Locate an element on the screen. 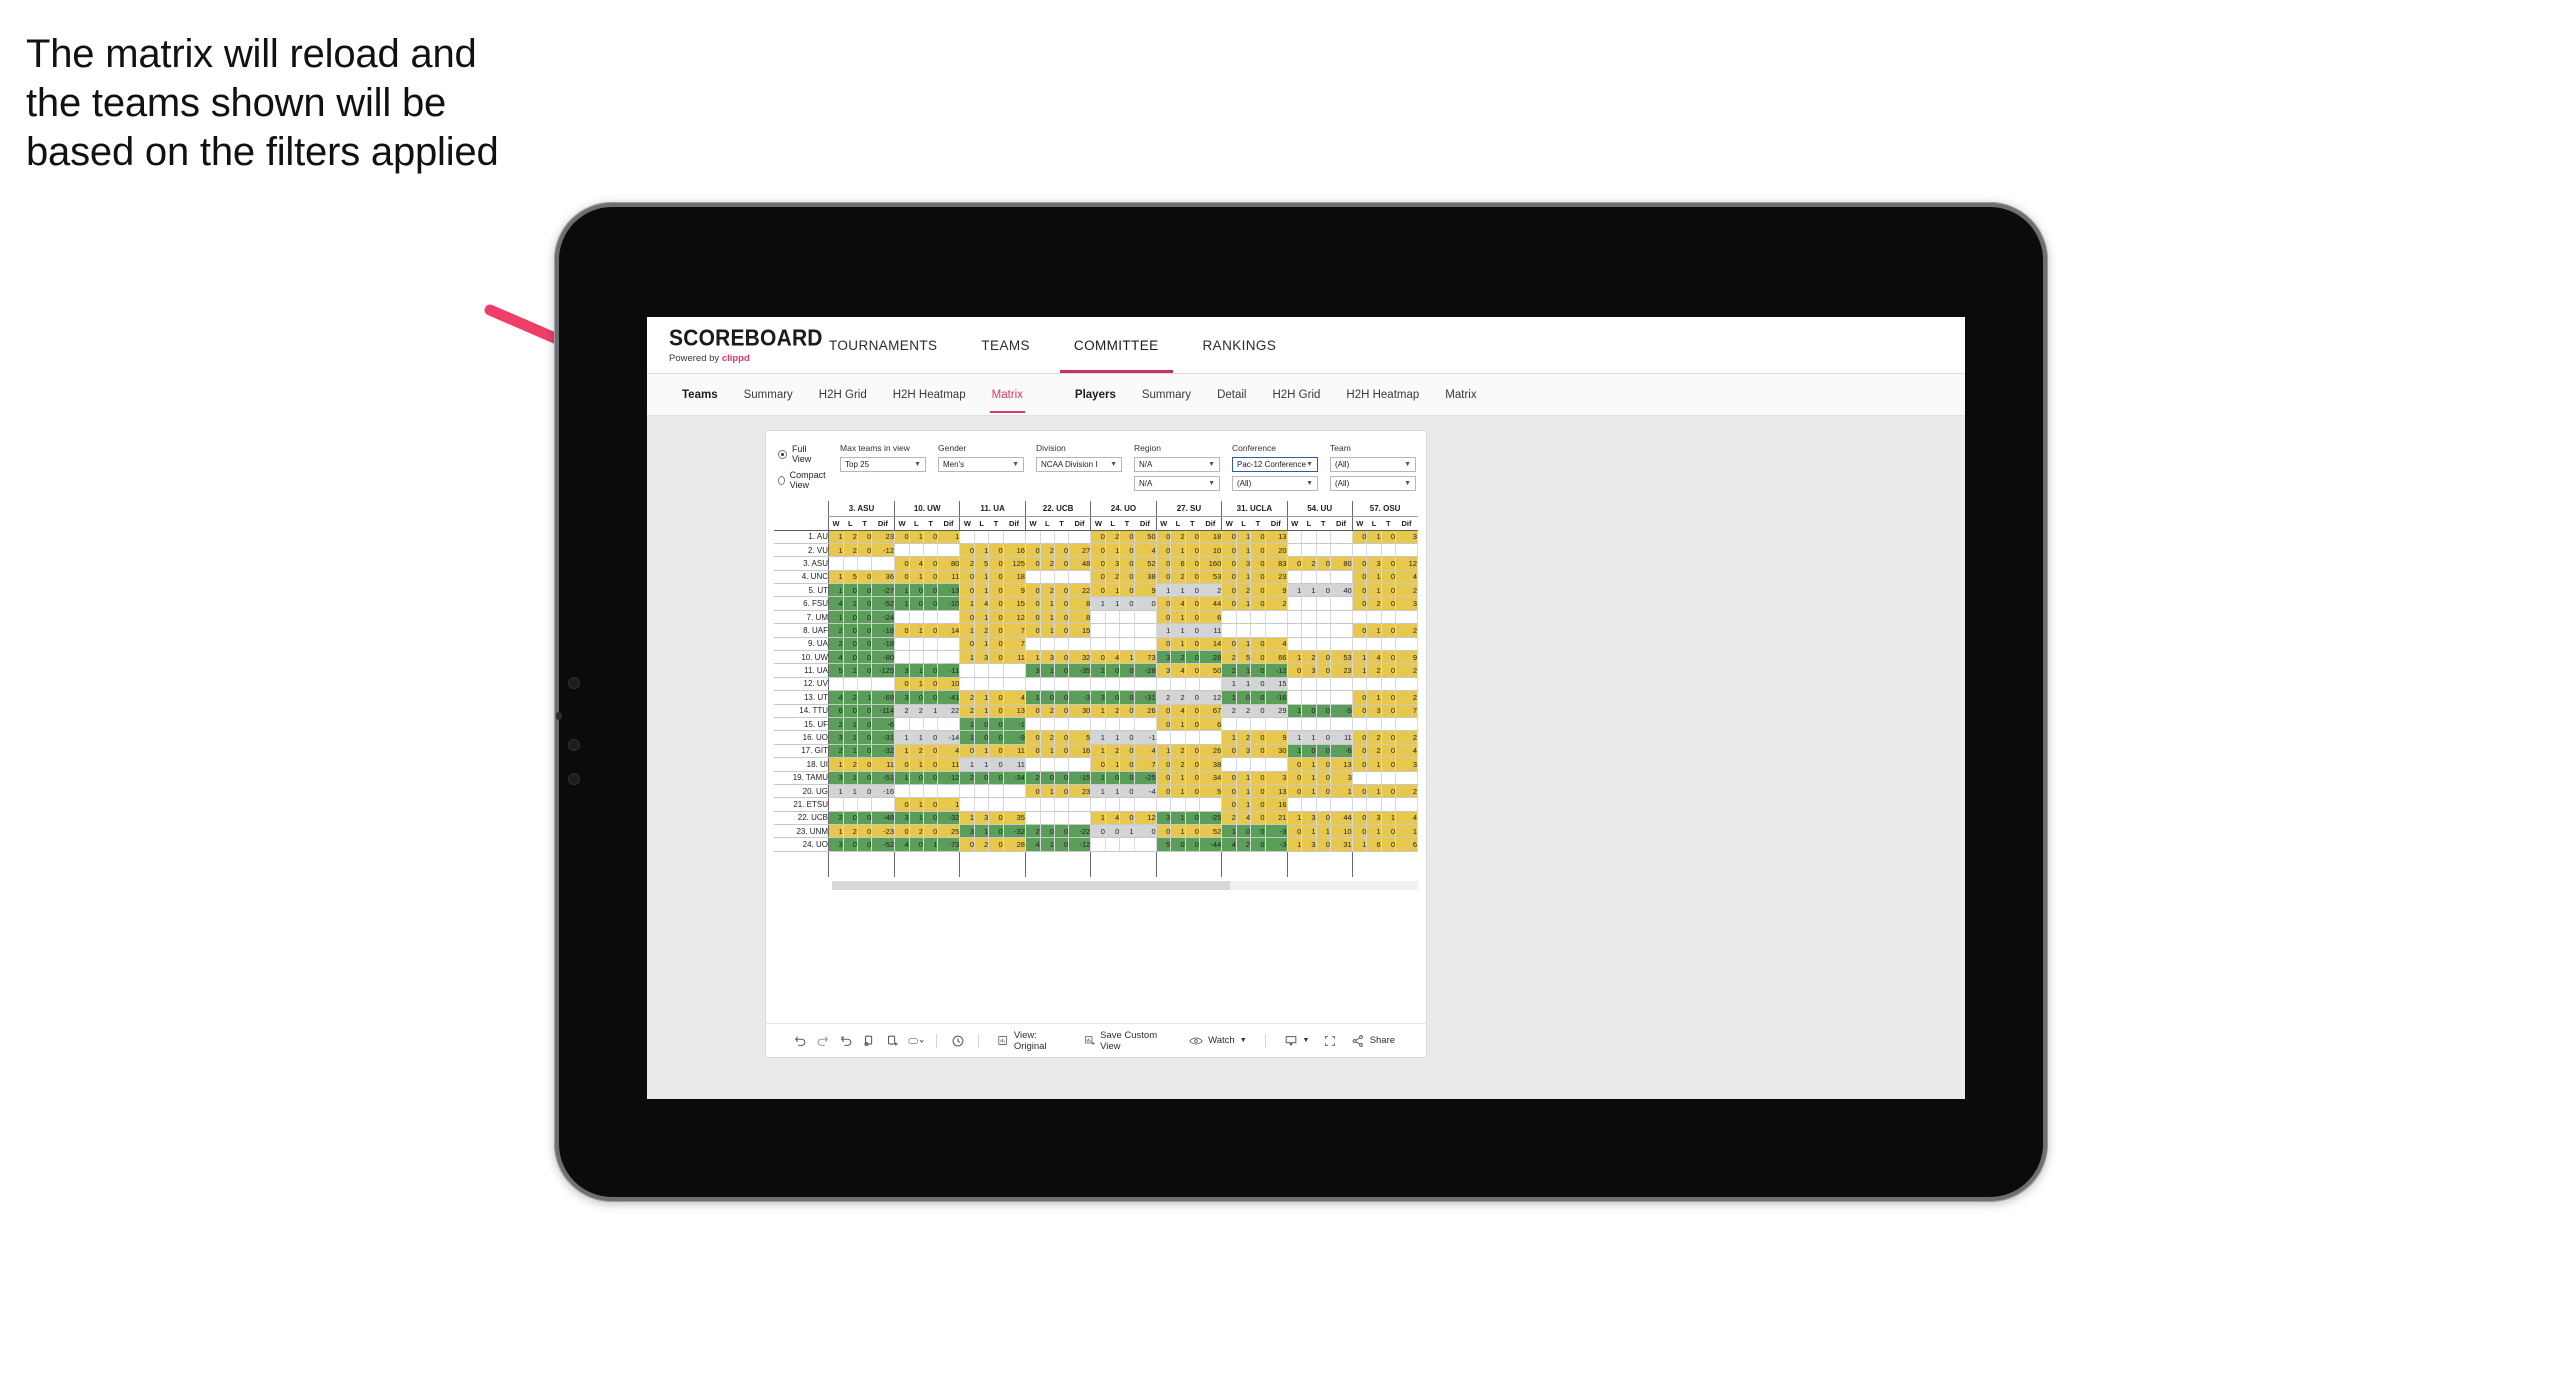 This screenshot has width=2568, height=1382. matrix-subcolumn-header: Dif is located at coordinates (1341, 523).